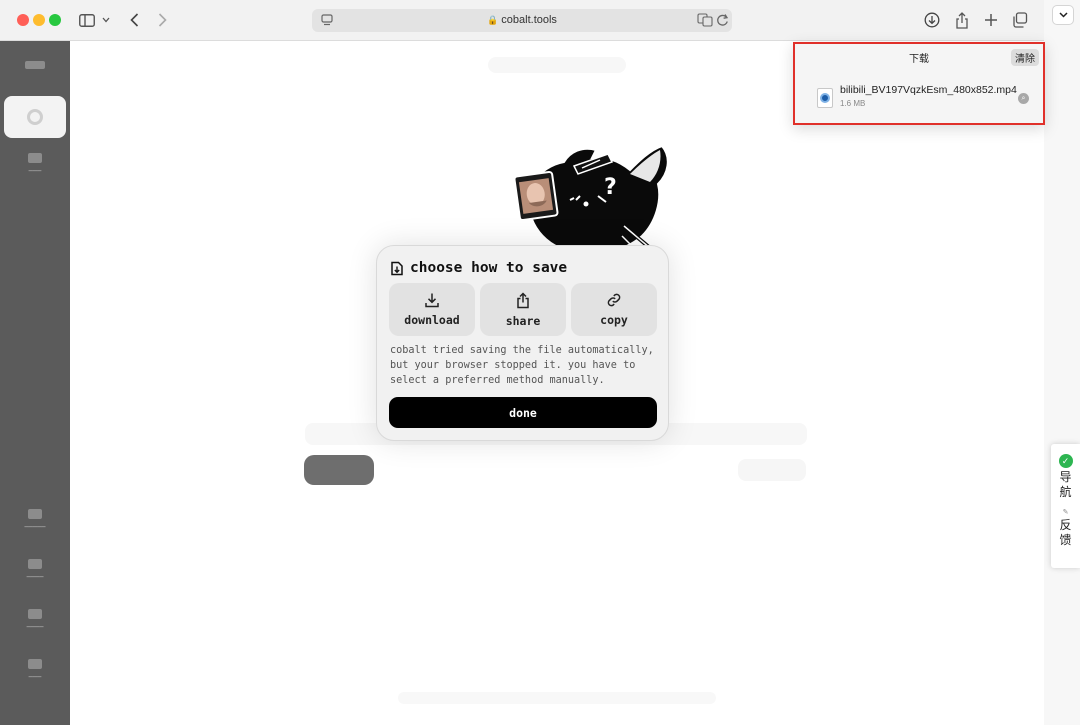 The image size is (1080, 725). Describe the element at coordinates (162, 20) in the screenshot. I see `forward-button` at that location.